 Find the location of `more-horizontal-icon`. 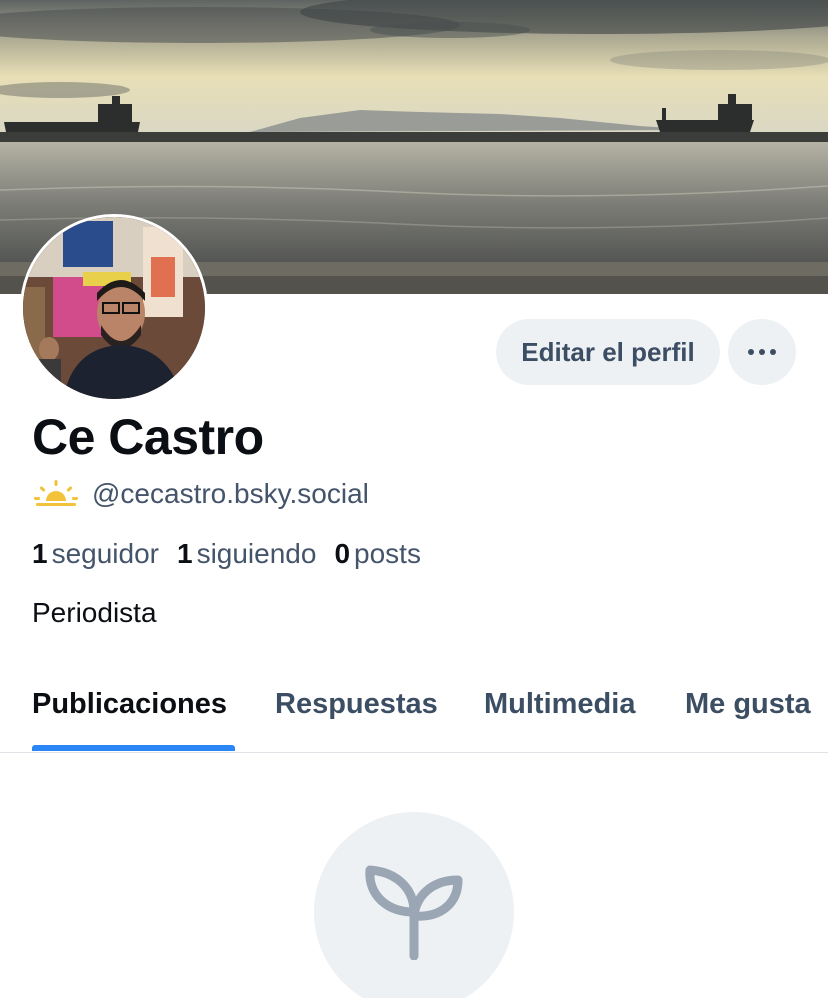

more-horizontal-icon is located at coordinates (751, 352).